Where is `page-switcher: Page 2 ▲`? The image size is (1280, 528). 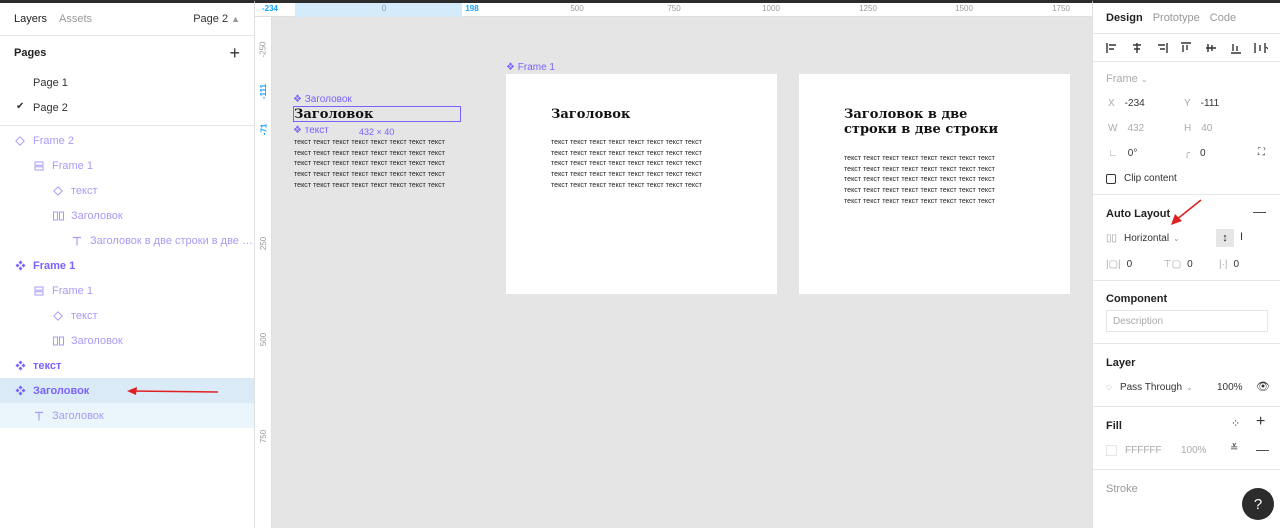
page-switcher: Page 2 ▲ is located at coordinates (216, 19).